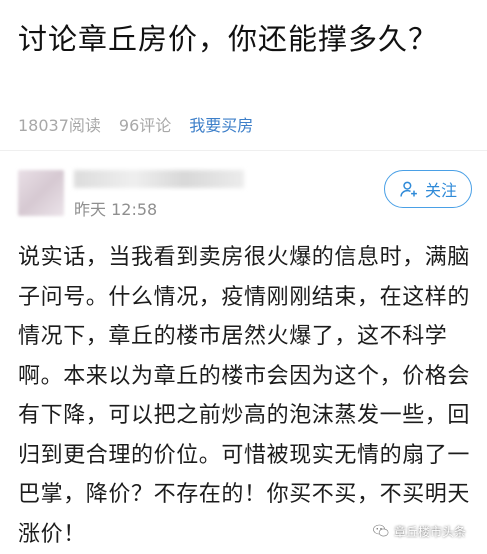 This screenshot has height=554, width=487. I want to click on read-count: 18037阅读, so click(59, 125).